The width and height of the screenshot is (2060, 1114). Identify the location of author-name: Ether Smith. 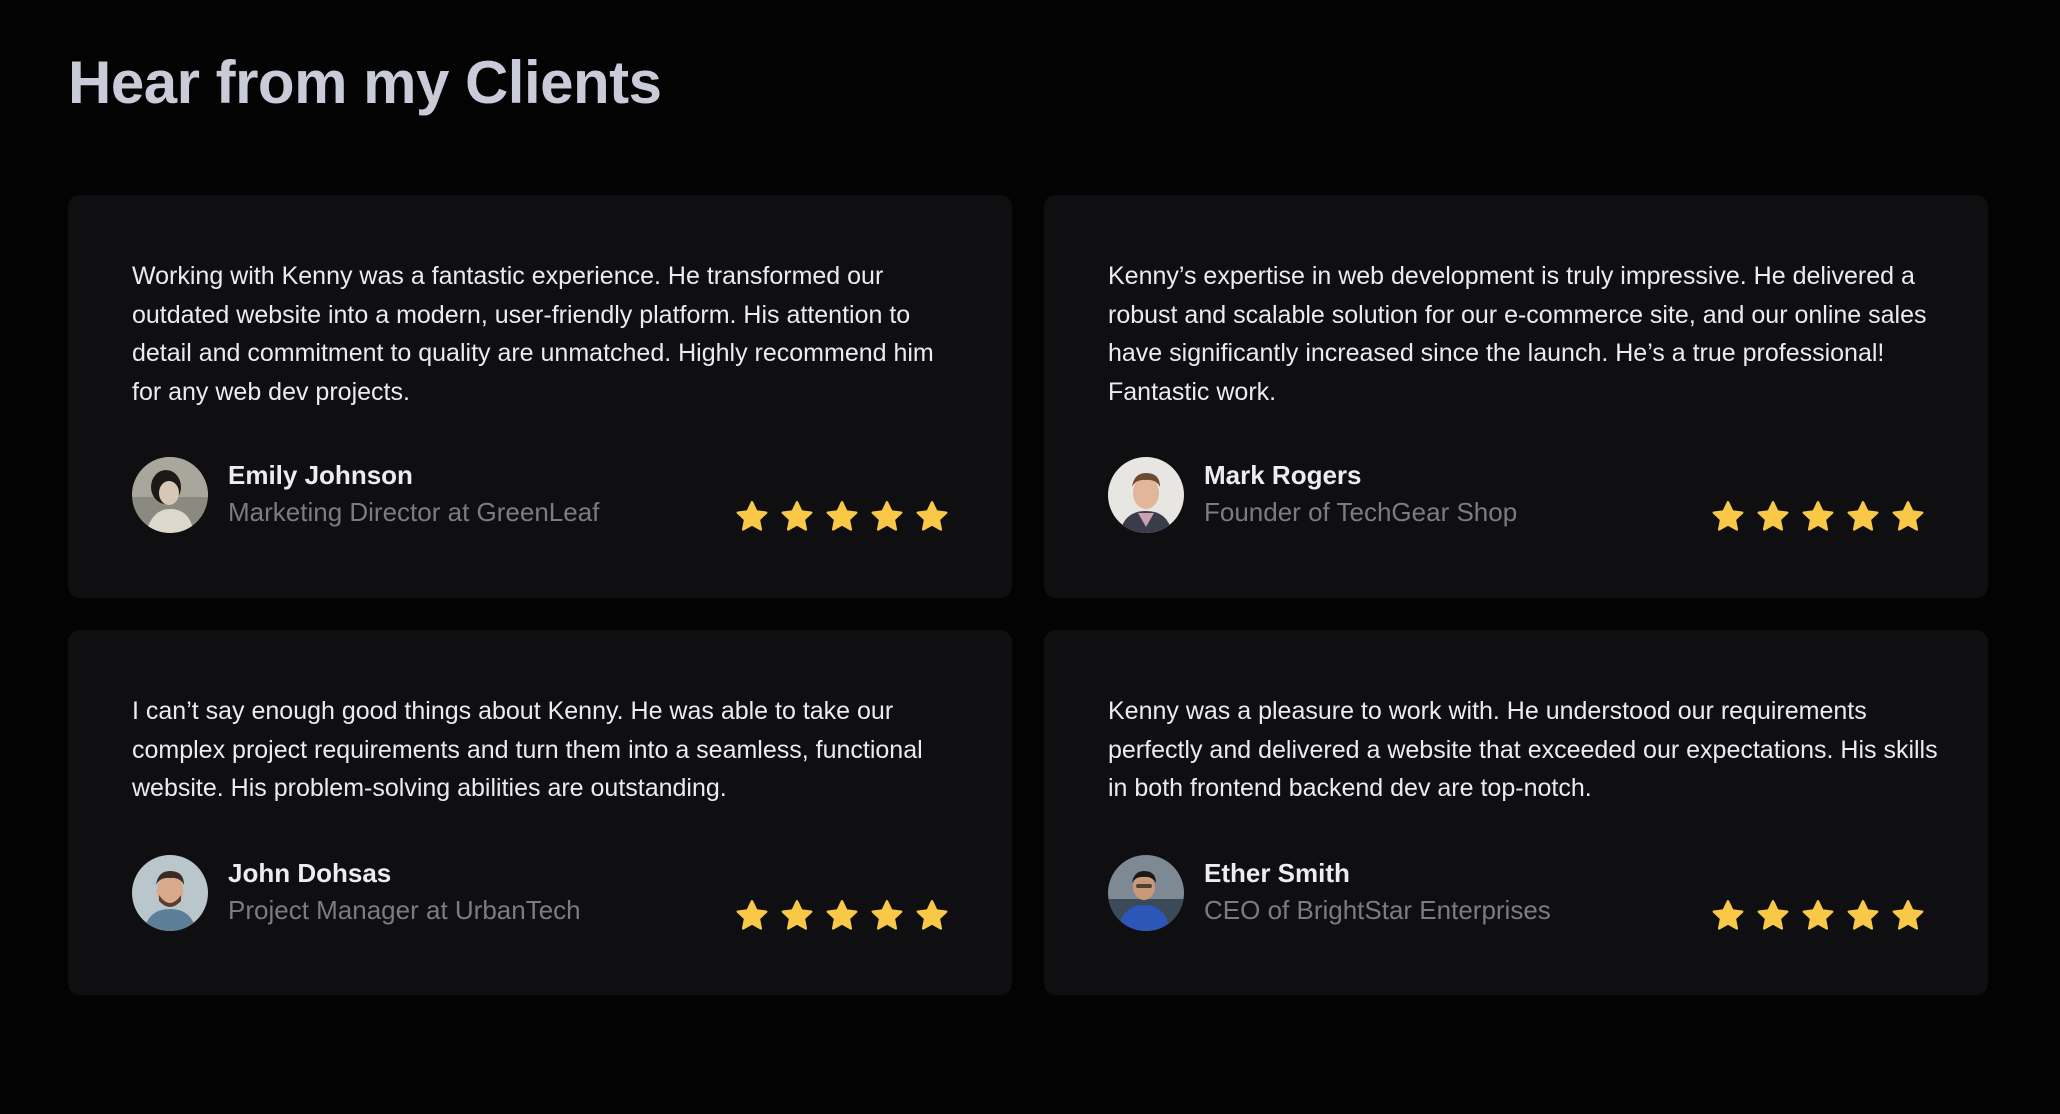
(1277, 873).